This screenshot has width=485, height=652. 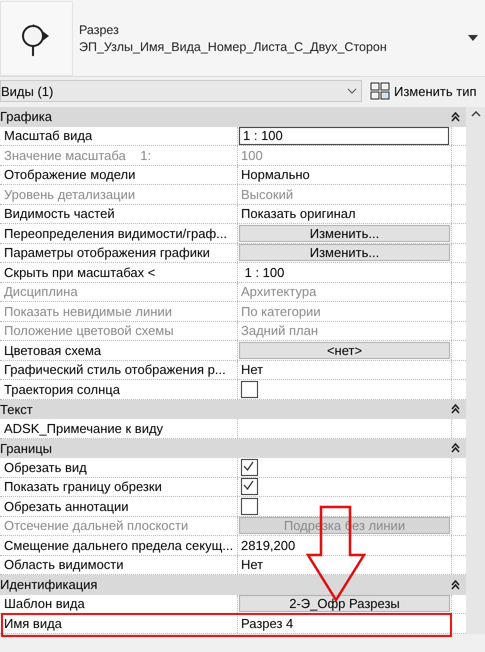 I want to click on property-value: Высокий, so click(x=267, y=194).